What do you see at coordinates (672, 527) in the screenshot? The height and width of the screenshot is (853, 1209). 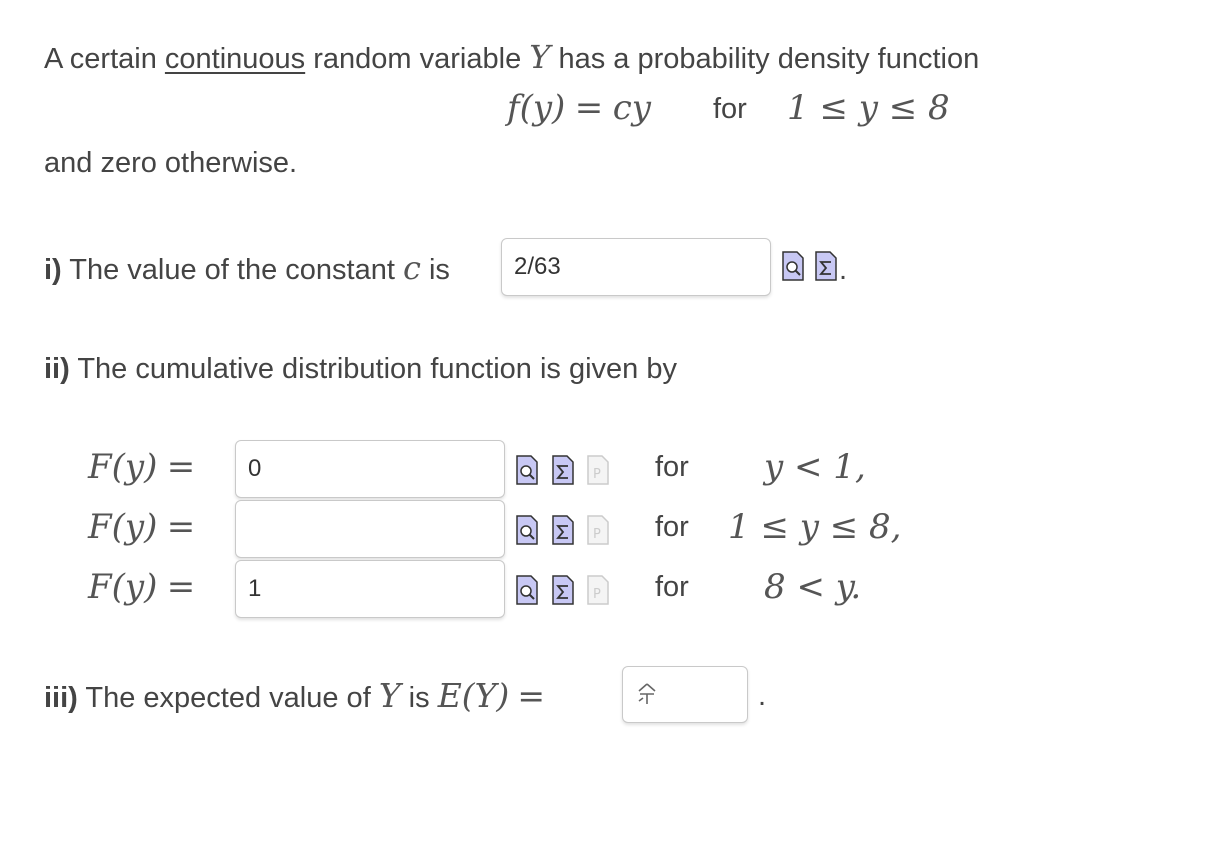 I see `cdf-row-2-for: for` at bounding box center [672, 527].